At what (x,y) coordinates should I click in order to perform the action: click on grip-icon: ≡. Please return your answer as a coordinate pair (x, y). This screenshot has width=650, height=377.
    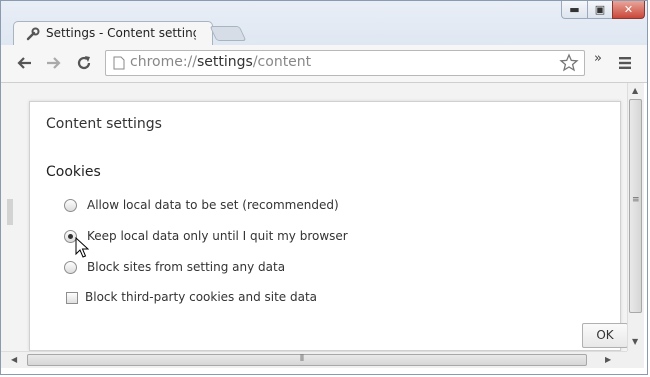
    Looking at the image, I should click on (636, 200).